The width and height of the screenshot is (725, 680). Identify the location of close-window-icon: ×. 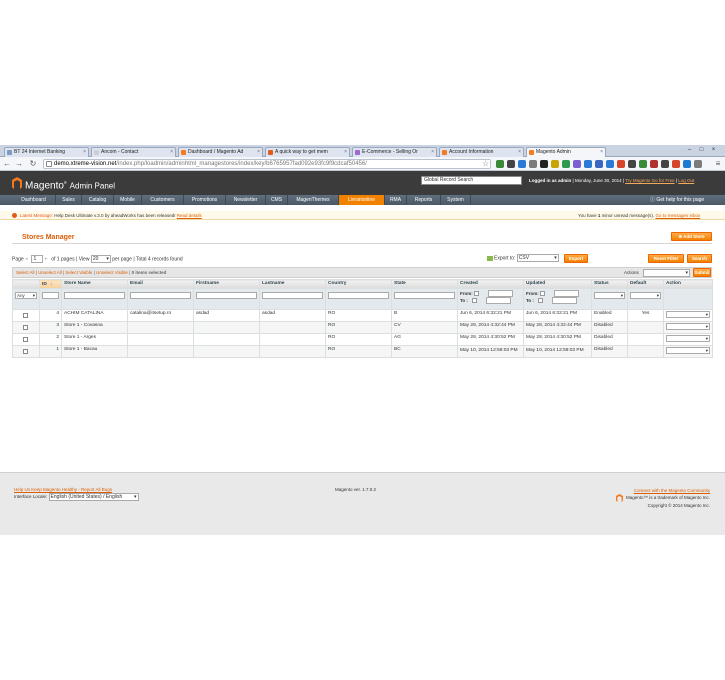
(713, 150).